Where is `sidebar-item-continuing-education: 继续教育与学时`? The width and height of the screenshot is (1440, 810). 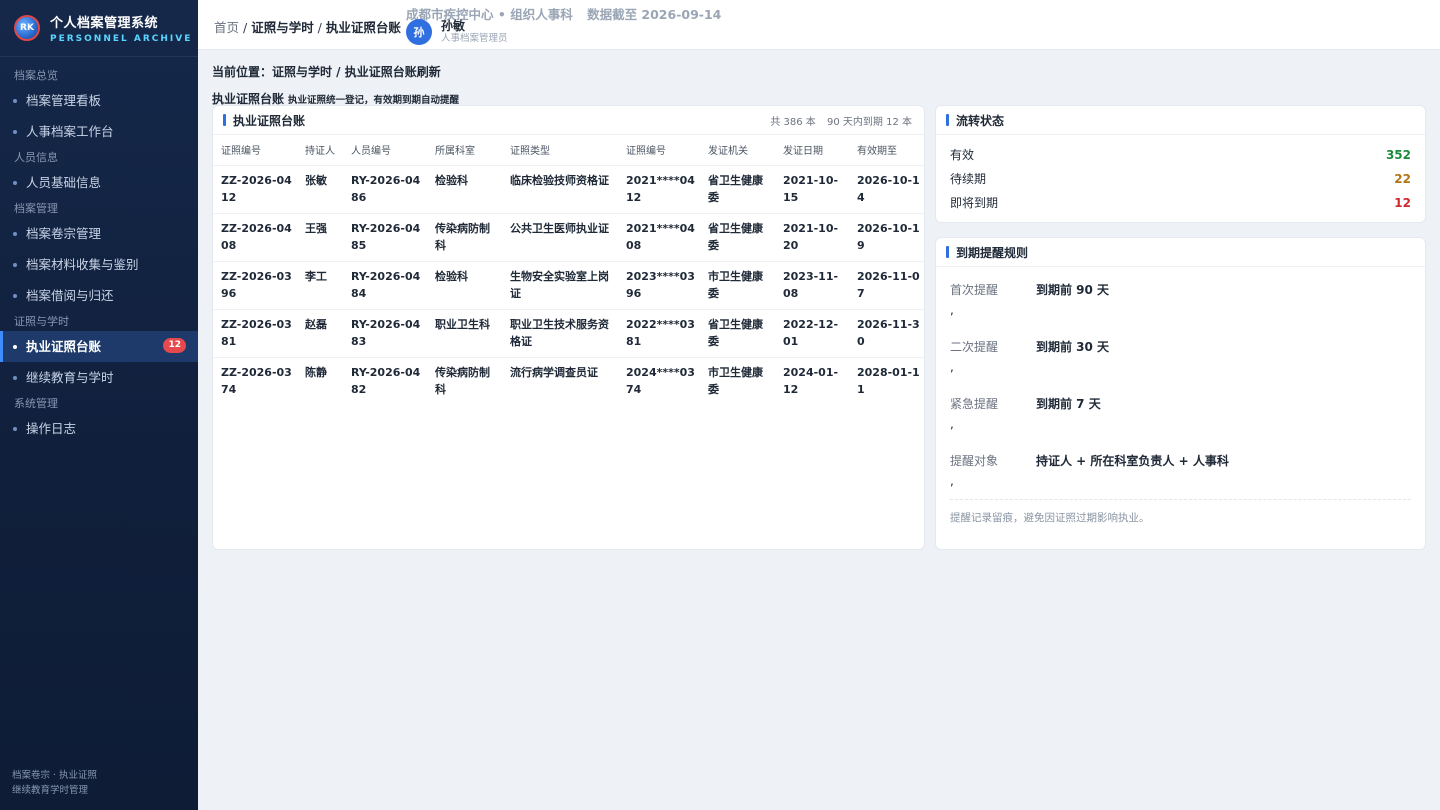
sidebar-item-continuing-education: 继续教育与学时 is located at coordinates (99, 377).